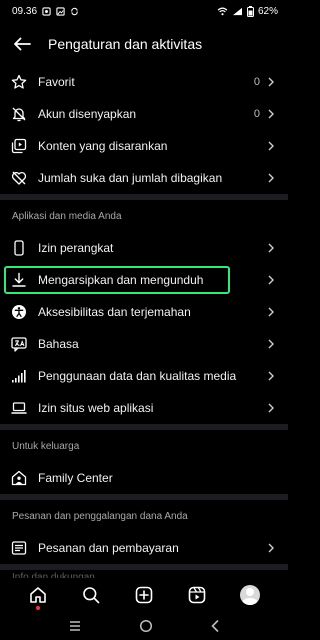 The width and height of the screenshot is (320, 640). I want to click on page-title: Pengaturan dan aktivitas, so click(125, 44).